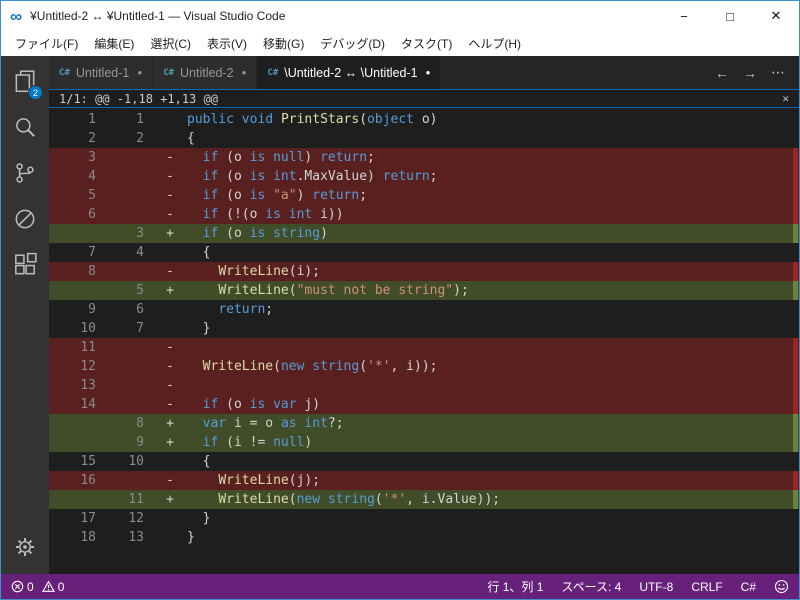 The height and width of the screenshot is (600, 800). I want to click on menu-item-tasks: タスク(T), so click(426, 43).